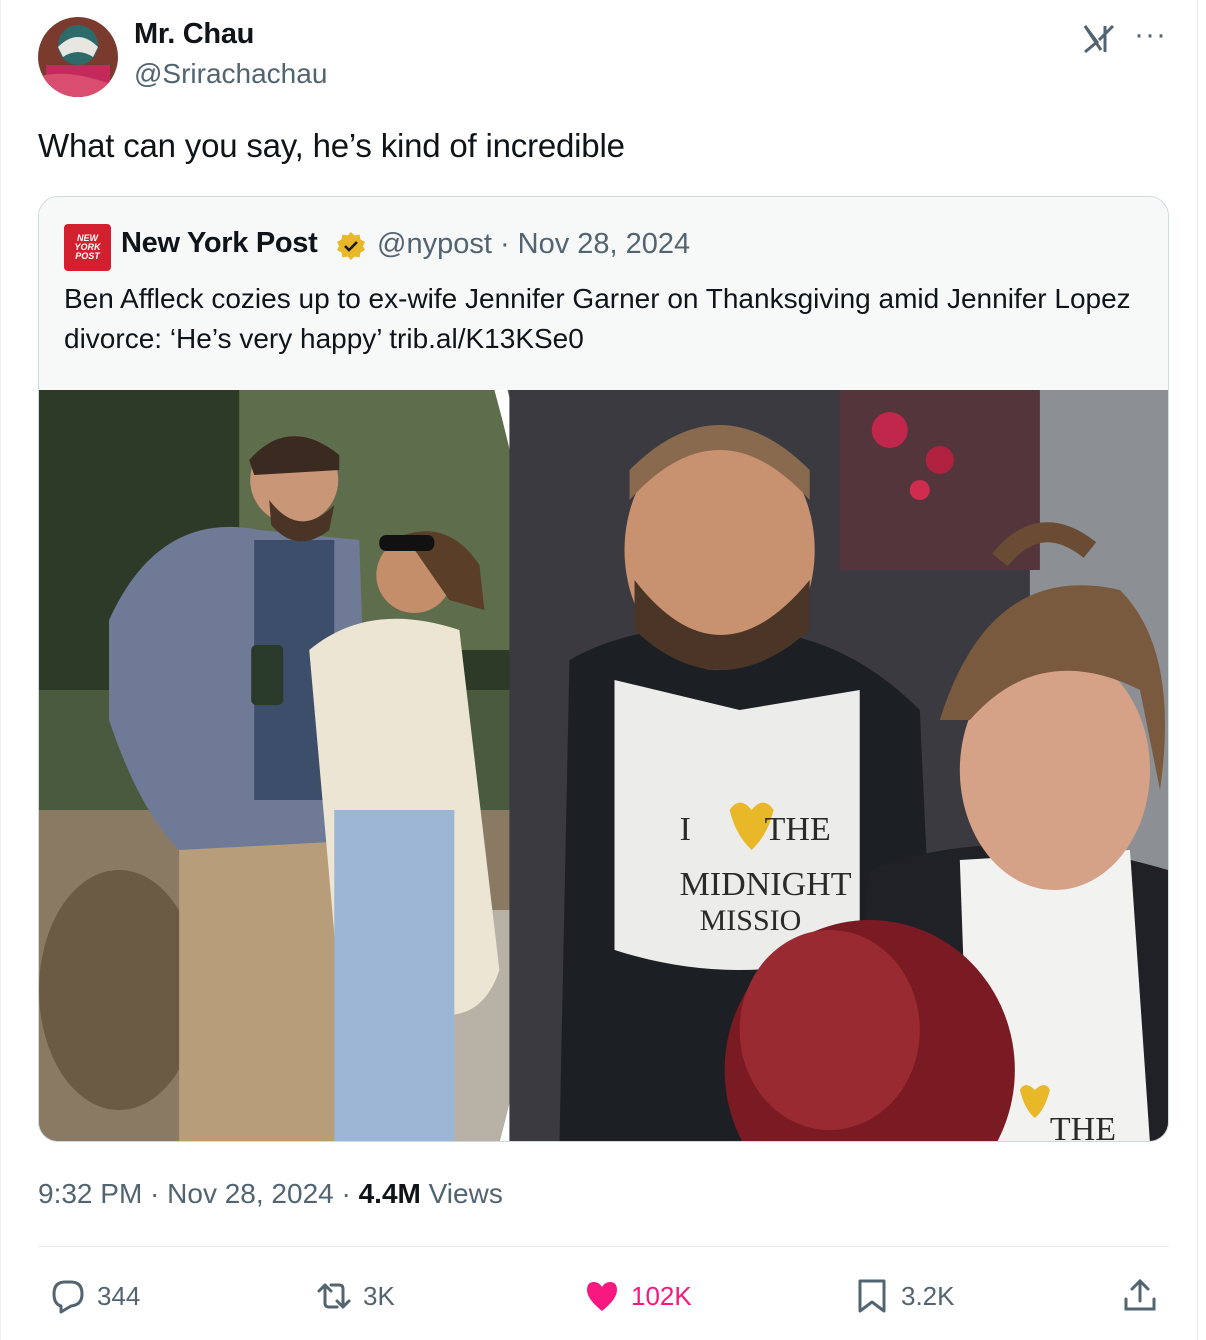 The width and height of the screenshot is (1206, 1340). Describe the element at coordinates (389, 1193) in the screenshot. I see `views-count: 4.4M` at that location.